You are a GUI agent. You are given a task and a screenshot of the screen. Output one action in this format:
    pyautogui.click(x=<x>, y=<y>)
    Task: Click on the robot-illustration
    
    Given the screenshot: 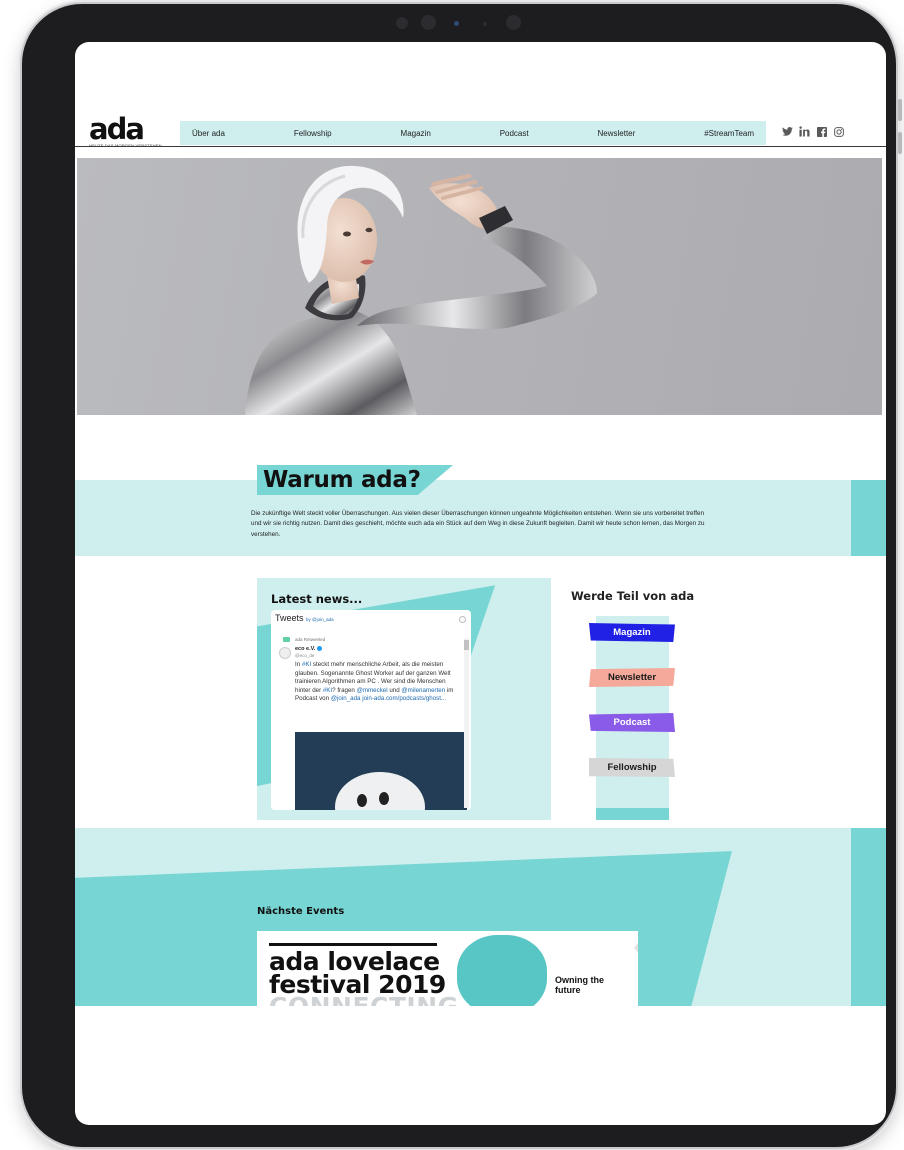 What is the action you would take?
    pyautogui.click(x=380, y=791)
    